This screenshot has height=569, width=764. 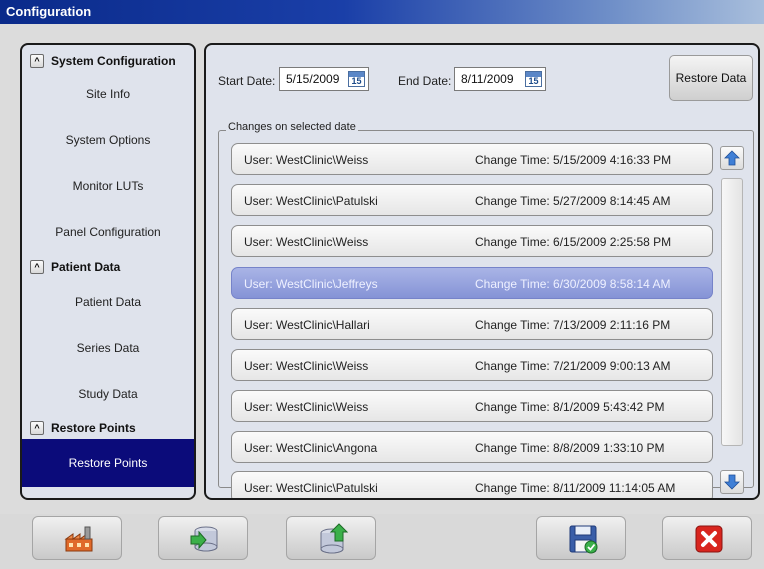 I want to click on sidebar-item-monitor-luts: Monitor LUTs, so click(x=108, y=186).